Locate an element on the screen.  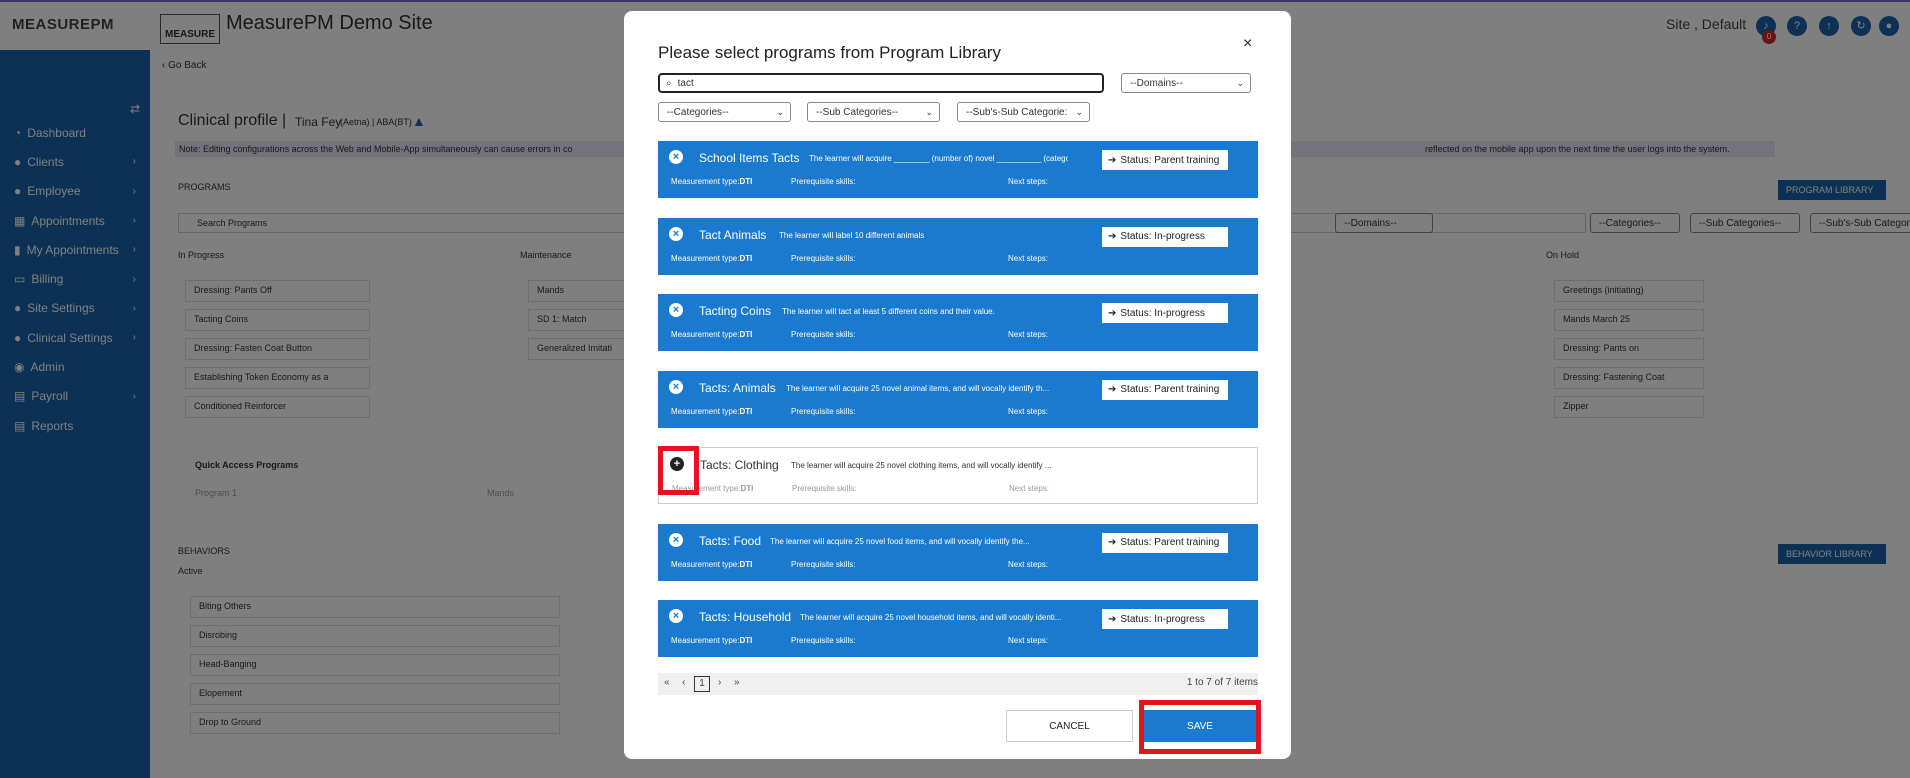
current-page-button: 1 is located at coordinates (702, 684).